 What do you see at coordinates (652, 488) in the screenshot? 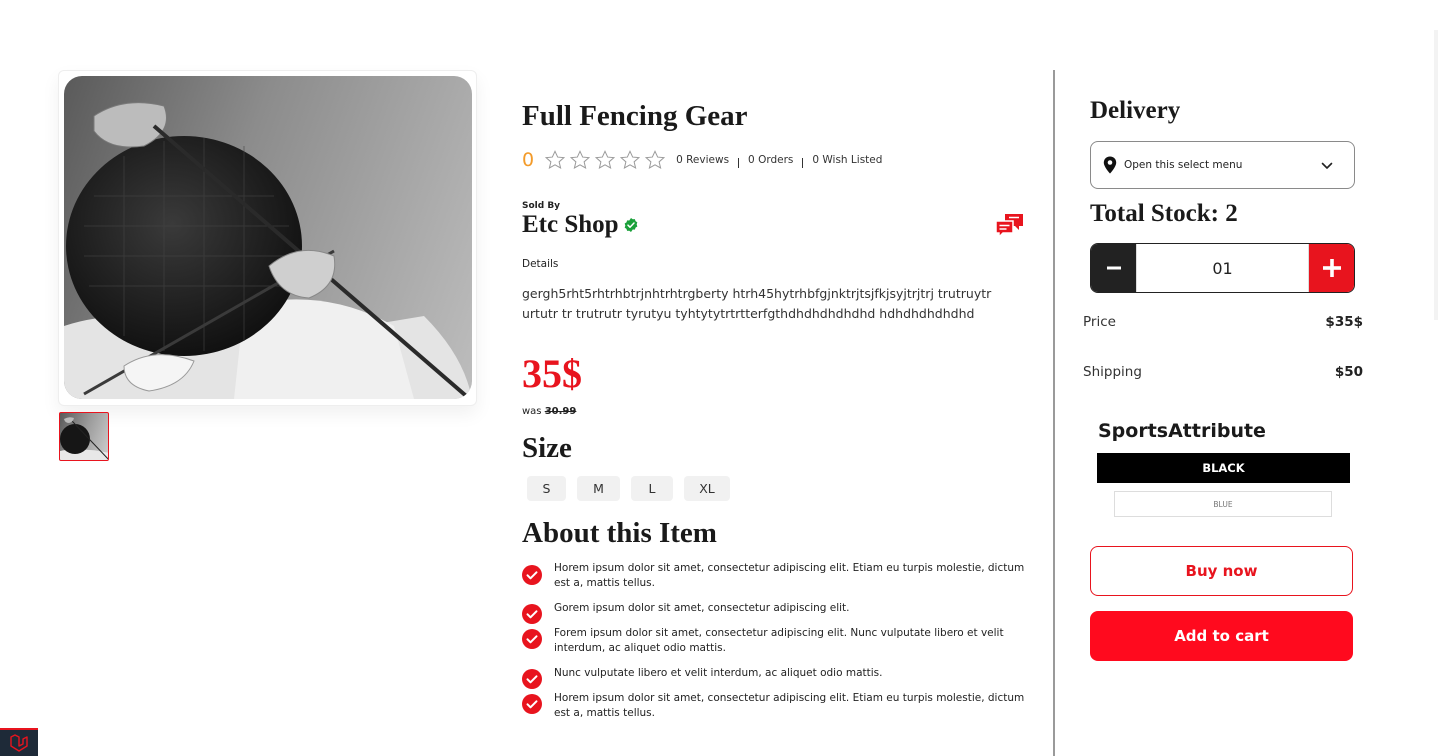
I see `size-option-l: L` at bounding box center [652, 488].